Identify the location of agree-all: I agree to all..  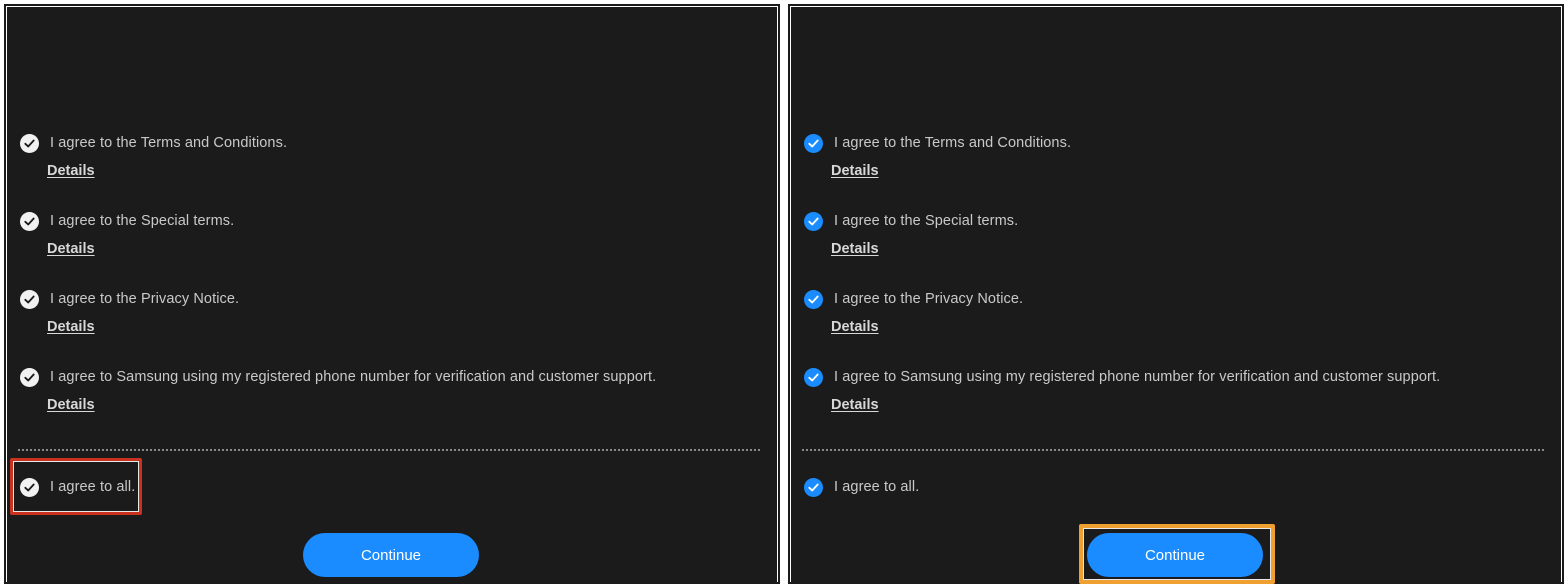
(1172, 487).